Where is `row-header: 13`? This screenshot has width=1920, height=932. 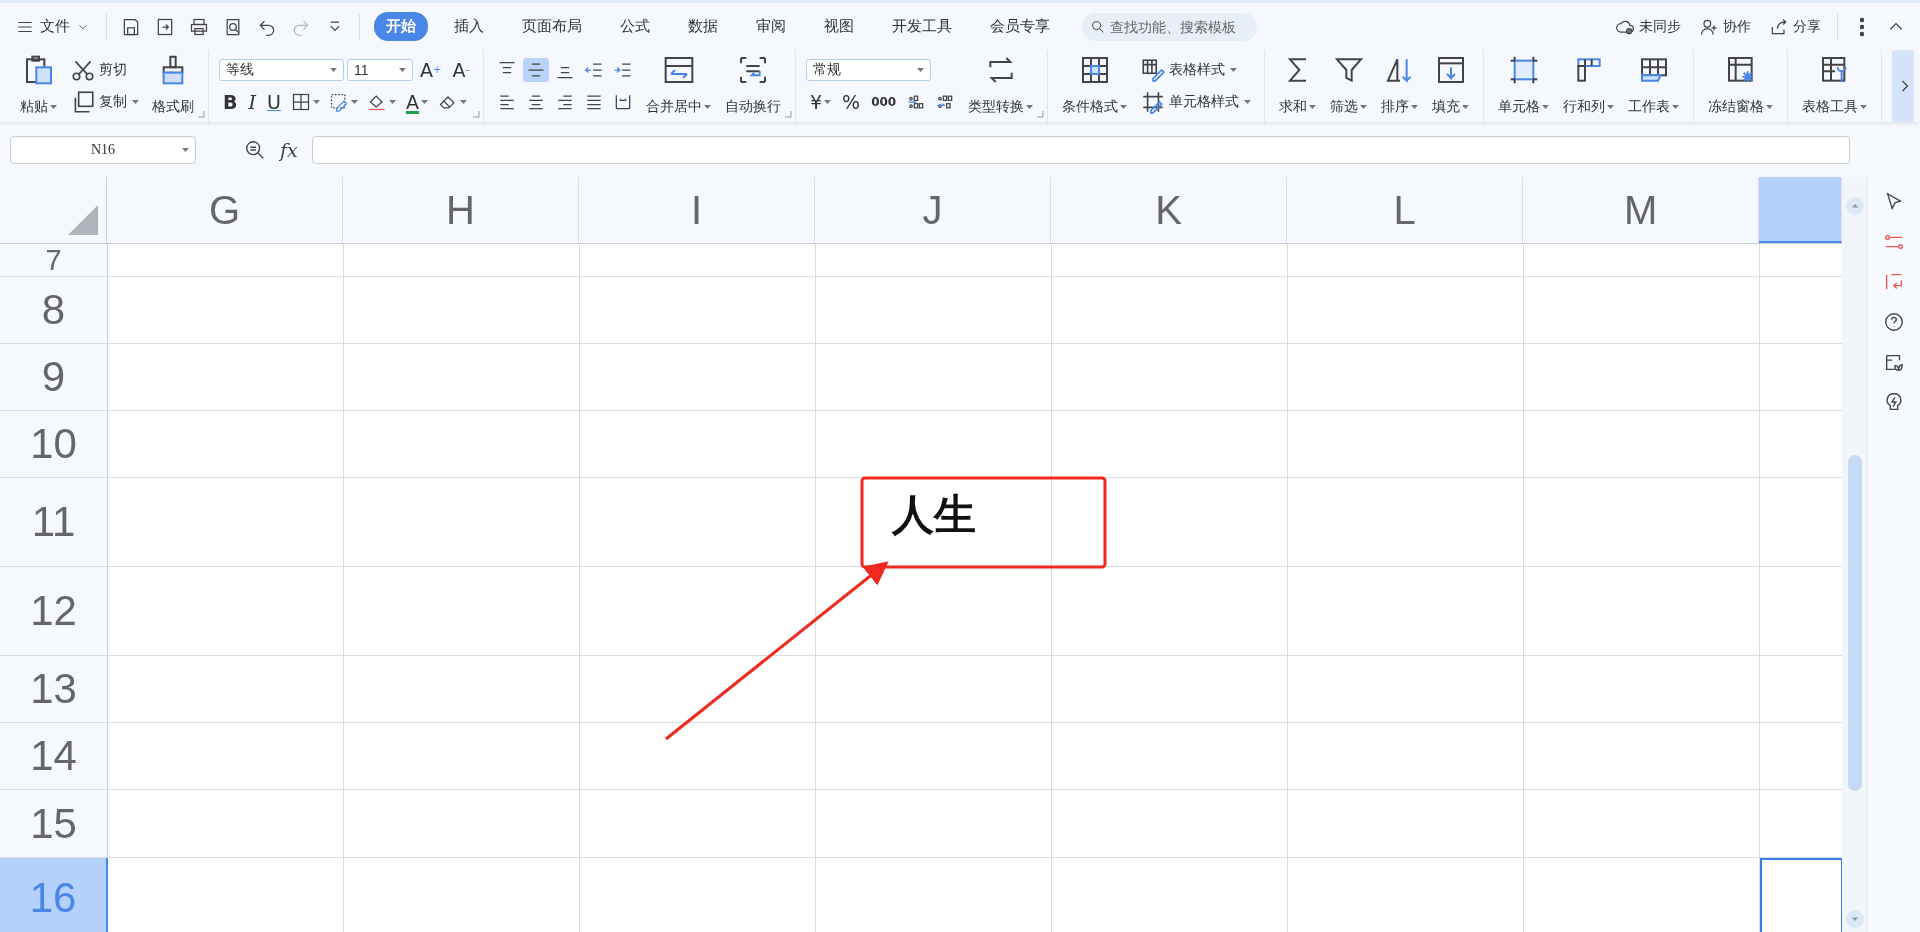 row-header: 13 is located at coordinates (54, 689).